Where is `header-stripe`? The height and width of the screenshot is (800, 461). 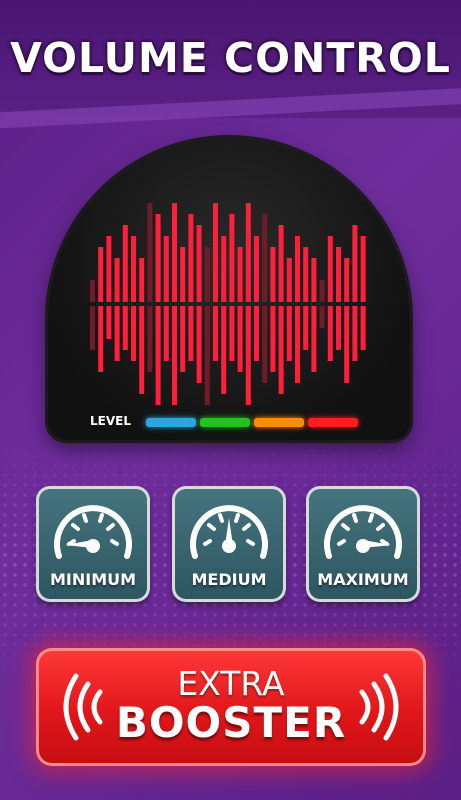
header-stripe is located at coordinates (230, 108).